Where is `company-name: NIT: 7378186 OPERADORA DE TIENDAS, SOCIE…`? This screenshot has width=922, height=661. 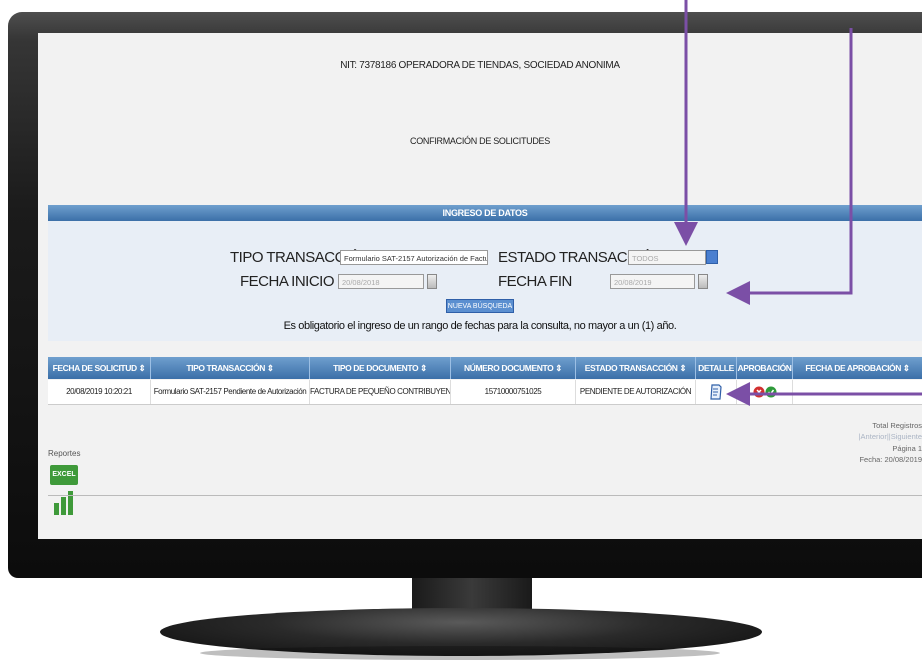 company-name: NIT: 7378186 OPERADORA DE TIENDAS, SOCIE… is located at coordinates (480, 65).